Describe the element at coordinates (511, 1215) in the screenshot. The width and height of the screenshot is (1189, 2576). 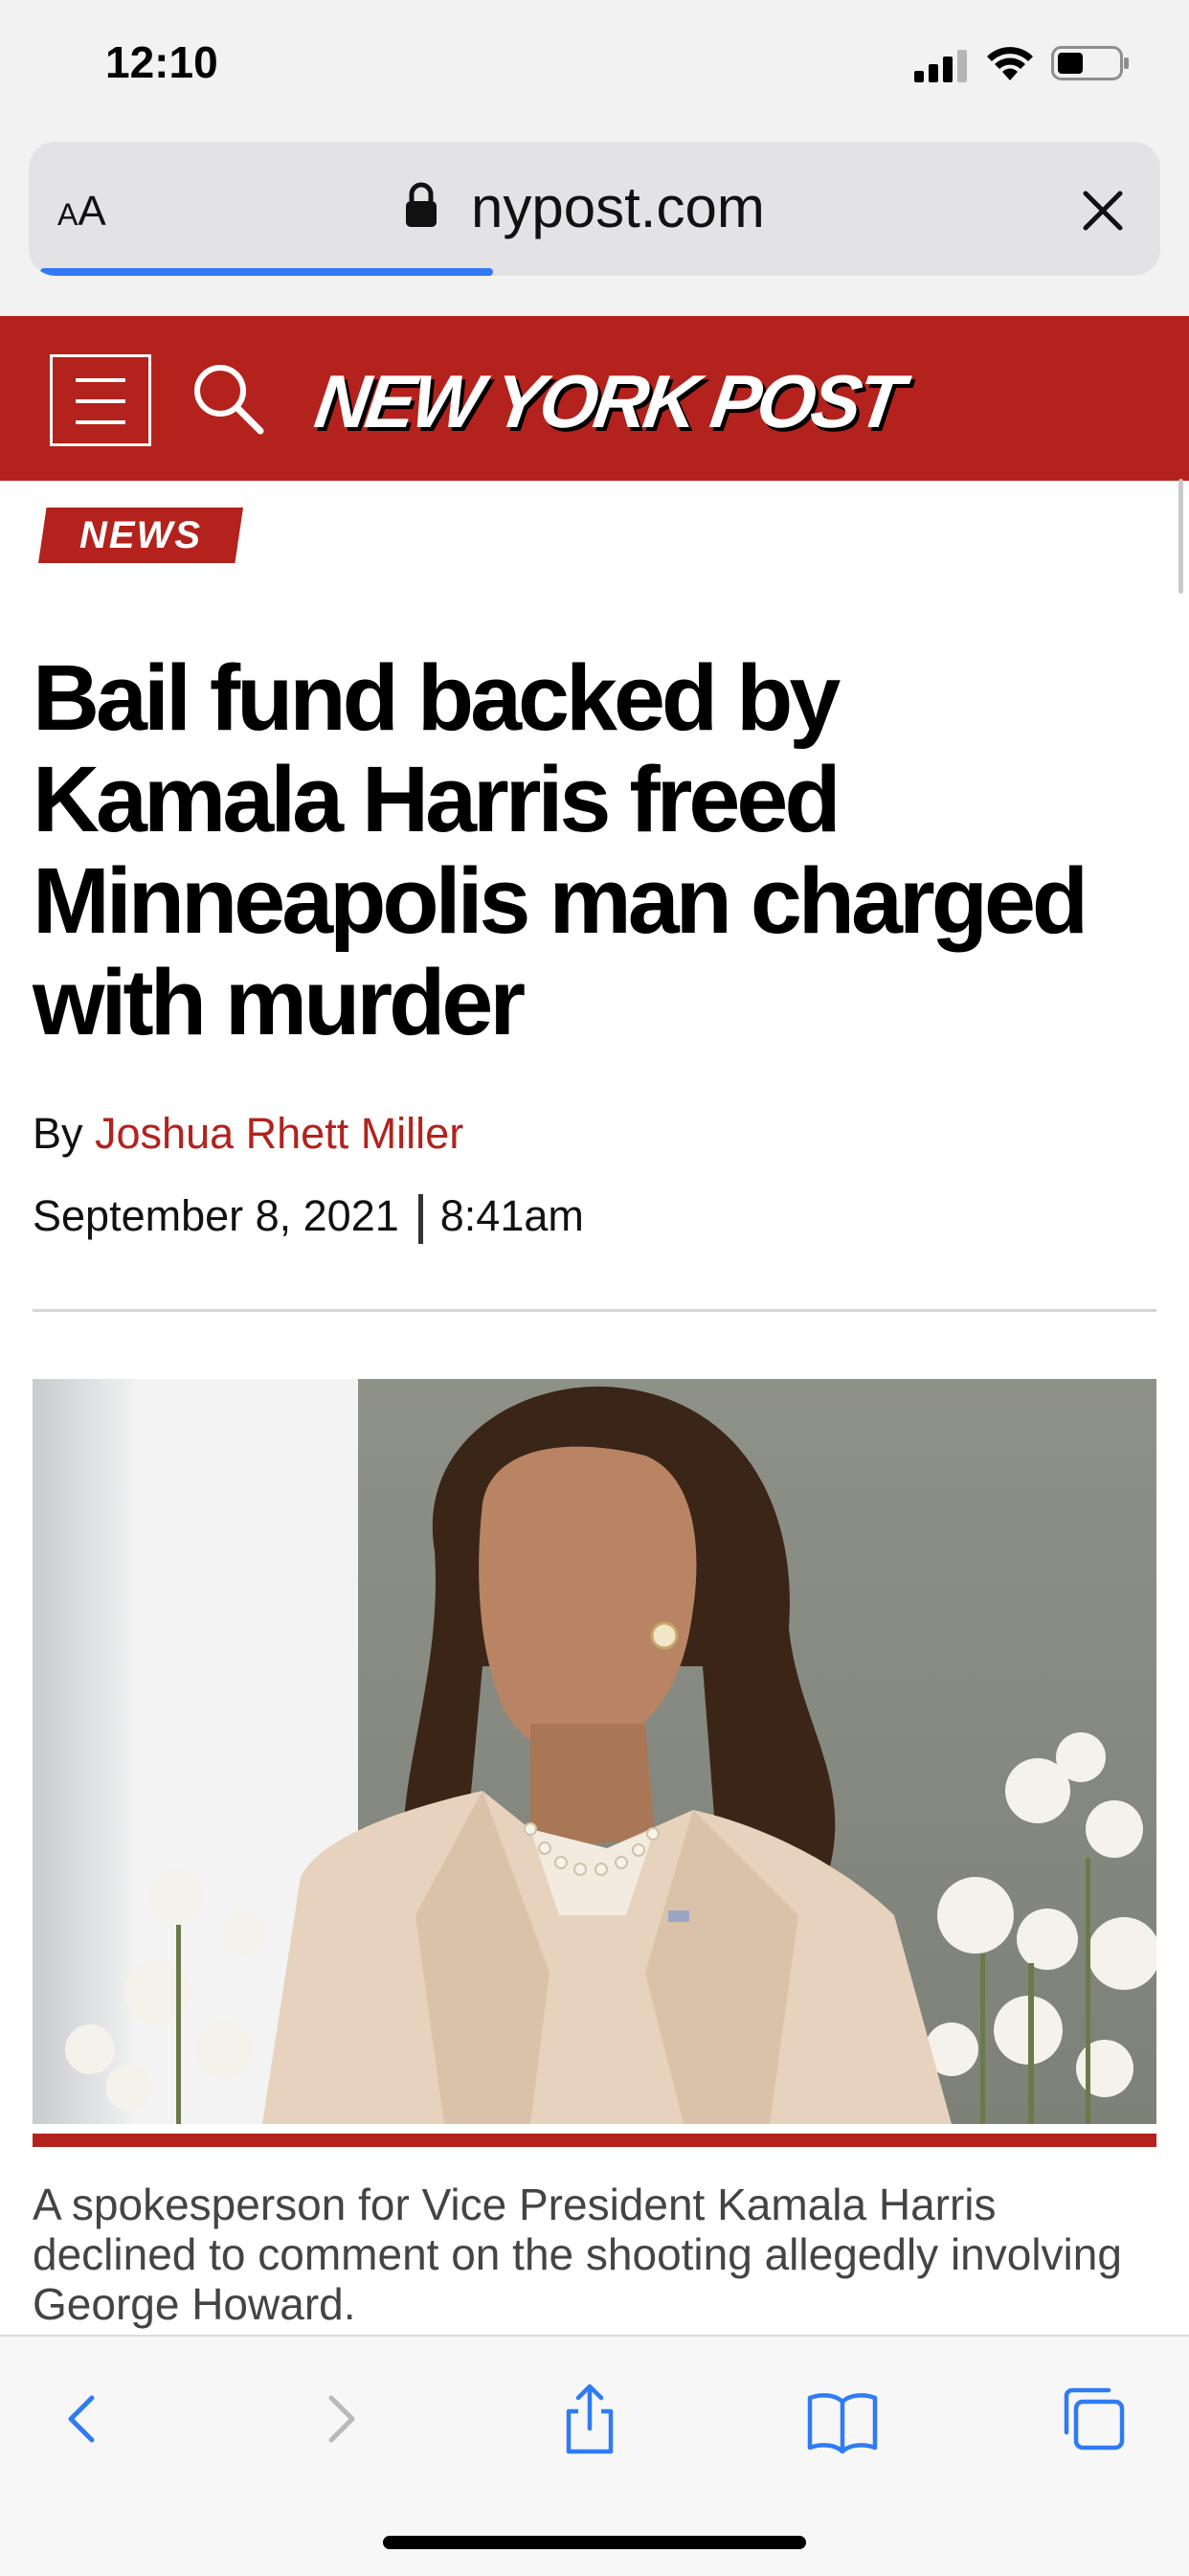
I see `publish-time: 8:41am` at that location.